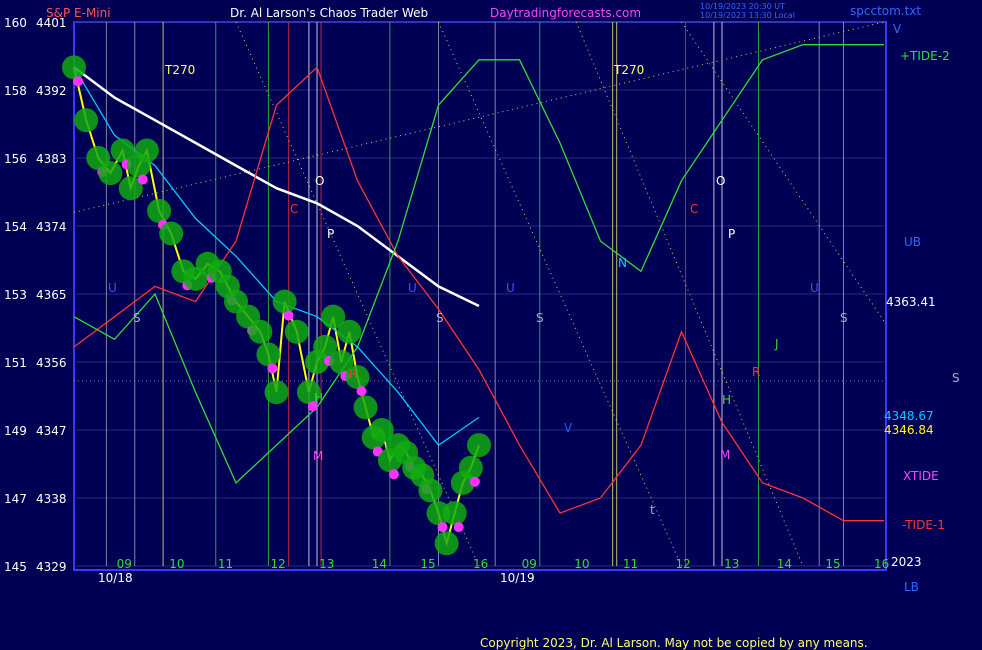  What do you see at coordinates (329, 13) in the screenshot?
I see `chart-title: Dr. Al Larson's Chaos Trader Web` at bounding box center [329, 13].